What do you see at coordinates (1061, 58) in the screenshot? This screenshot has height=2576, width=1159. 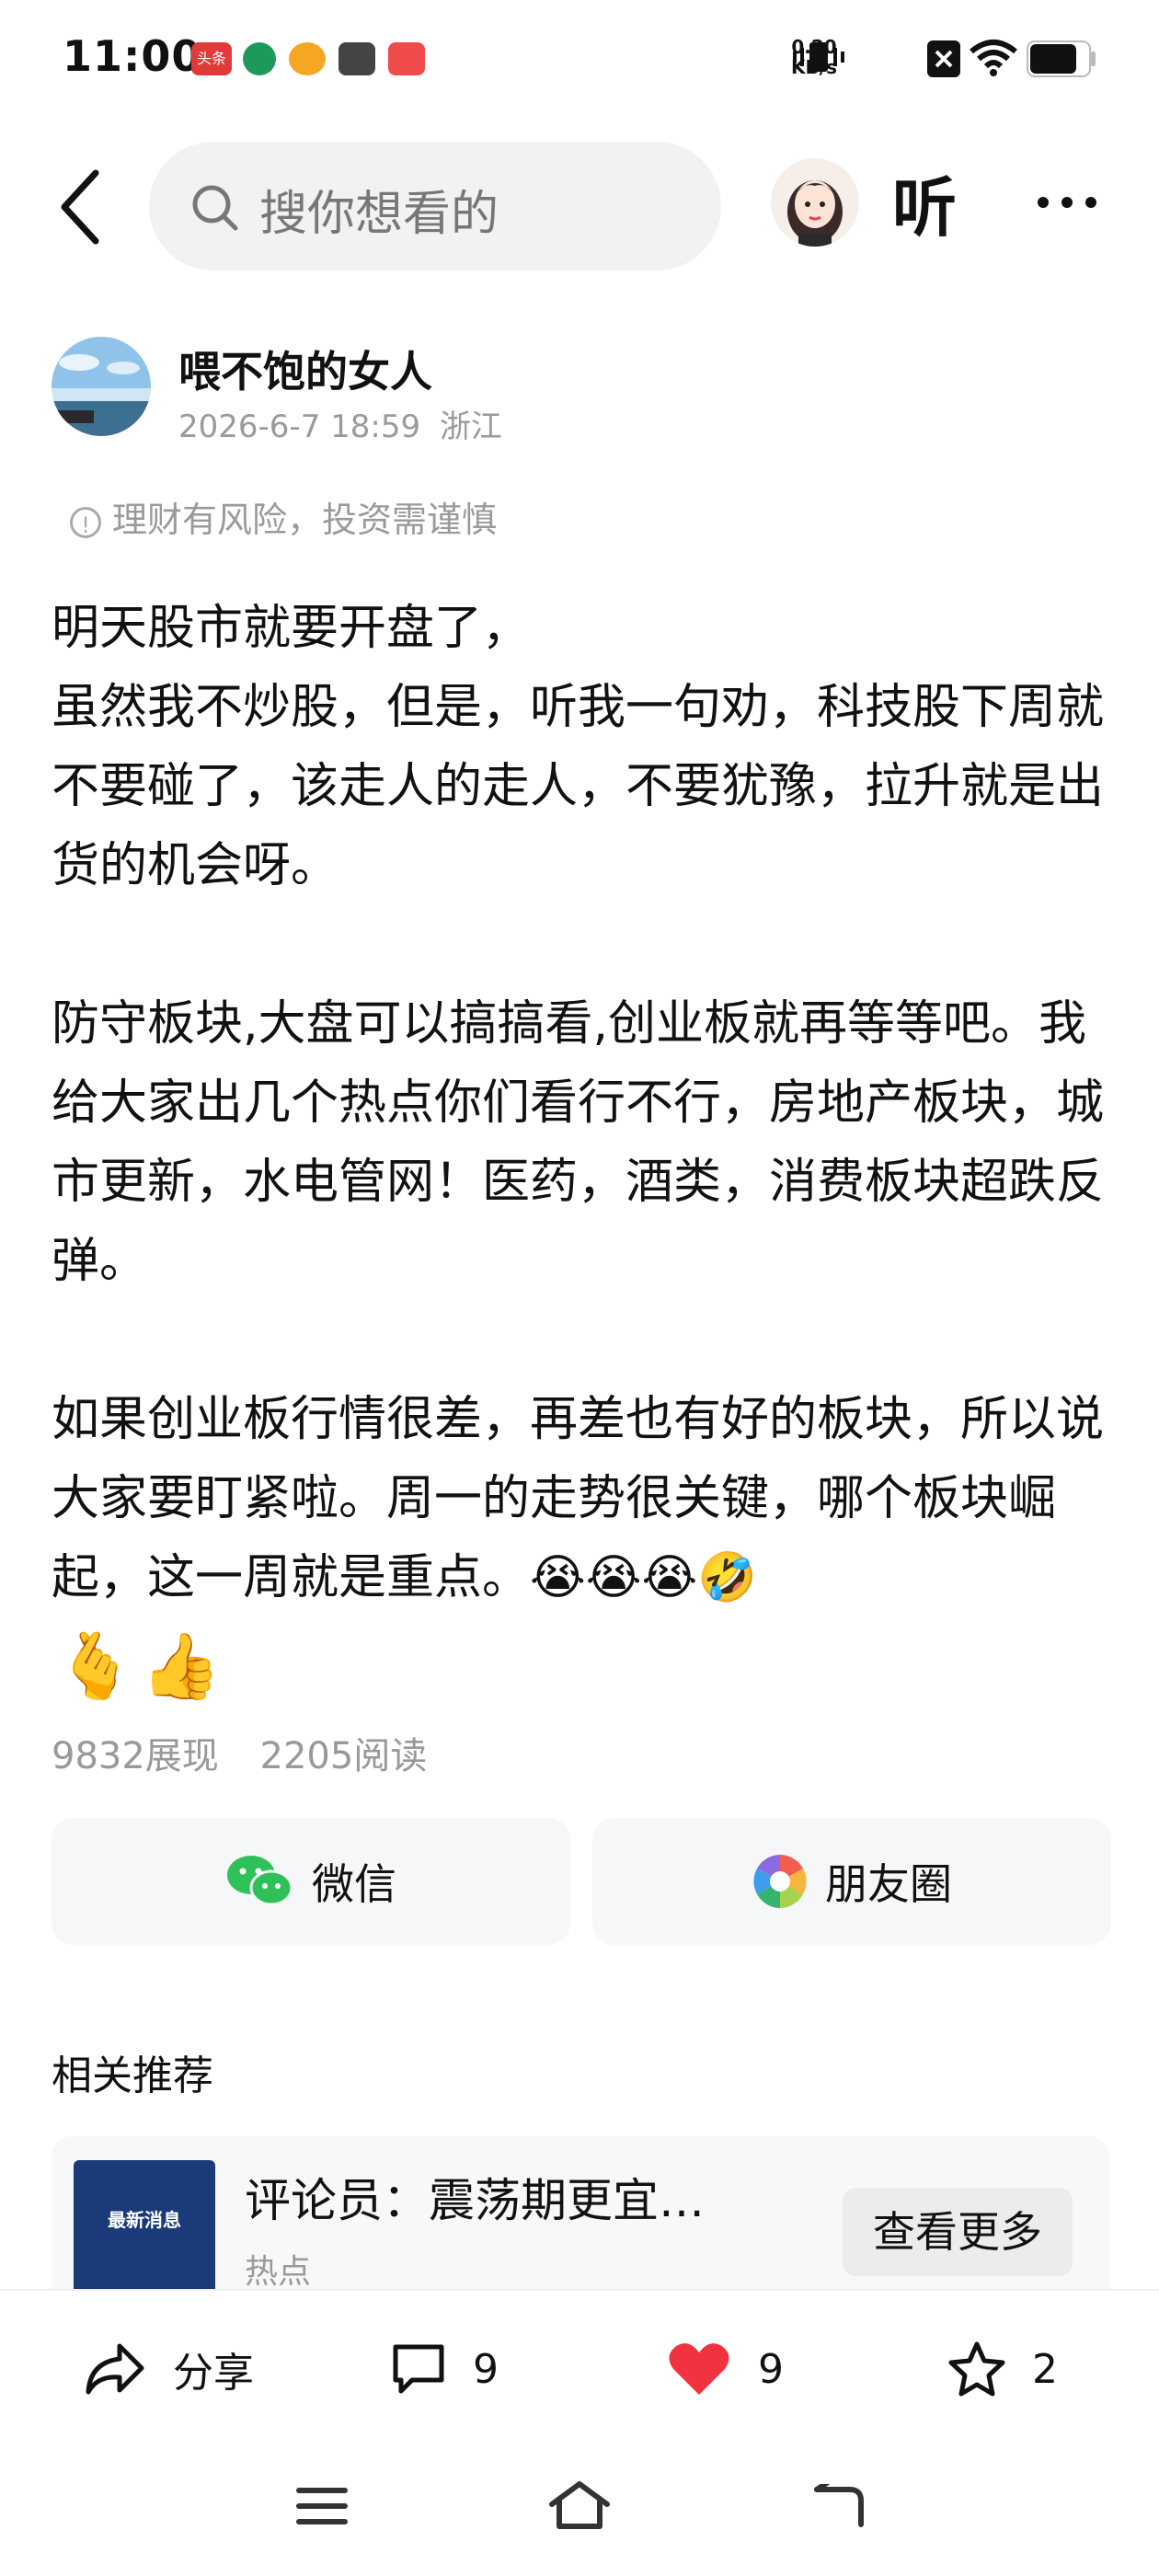 I see `battery-icon` at bounding box center [1061, 58].